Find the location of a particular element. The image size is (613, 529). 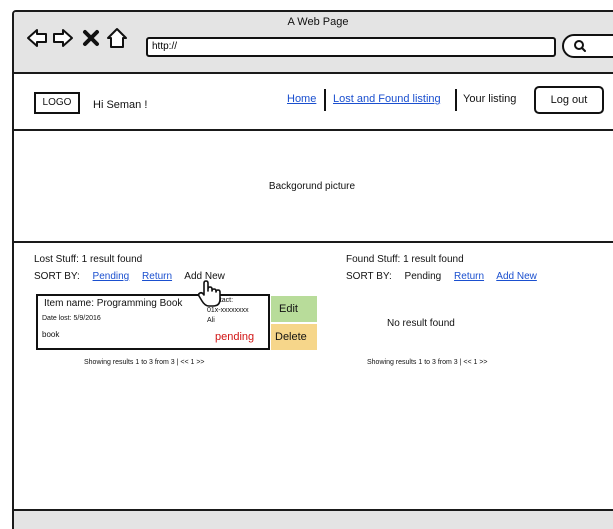

browser-toolbar: A Web Page is located at coordinates (313, 43).